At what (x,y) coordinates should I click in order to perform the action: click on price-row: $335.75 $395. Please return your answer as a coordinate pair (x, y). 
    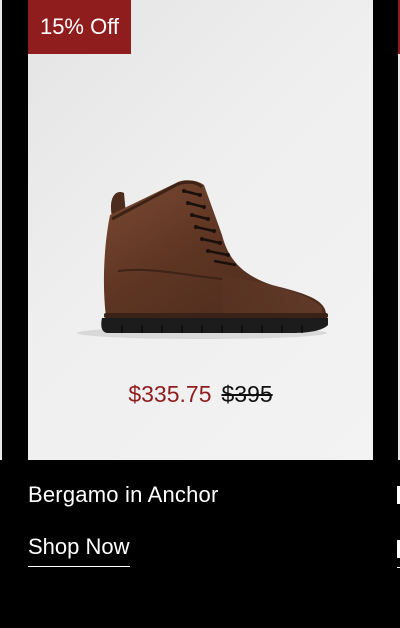
    Looking at the image, I should click on (200, 394).